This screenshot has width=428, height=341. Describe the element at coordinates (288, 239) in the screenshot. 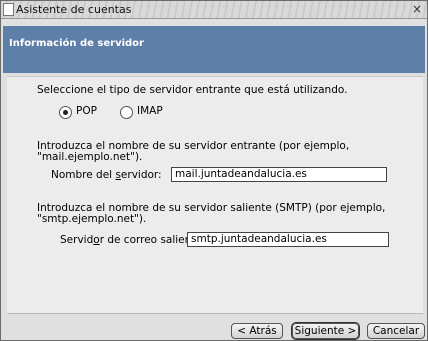

I see `outgoing-server-input: smtp.juntadeandalucia.es` at that location.